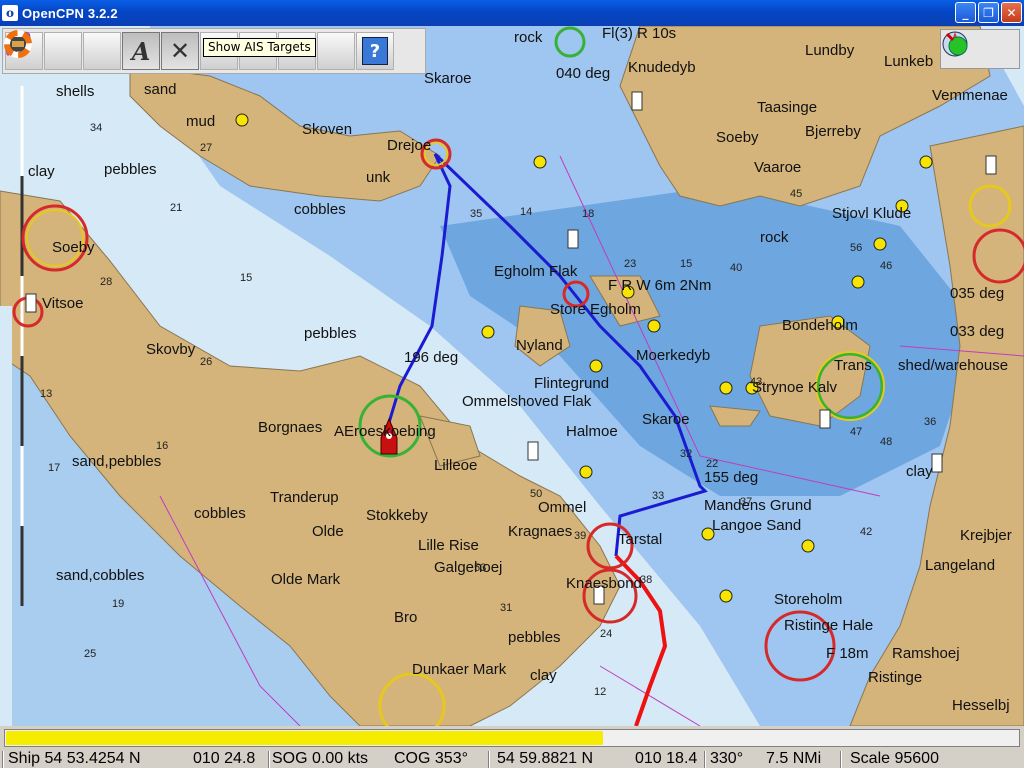 The image size is (1024, 768). I want to click on place-label: Skoven, so click(327, 129).